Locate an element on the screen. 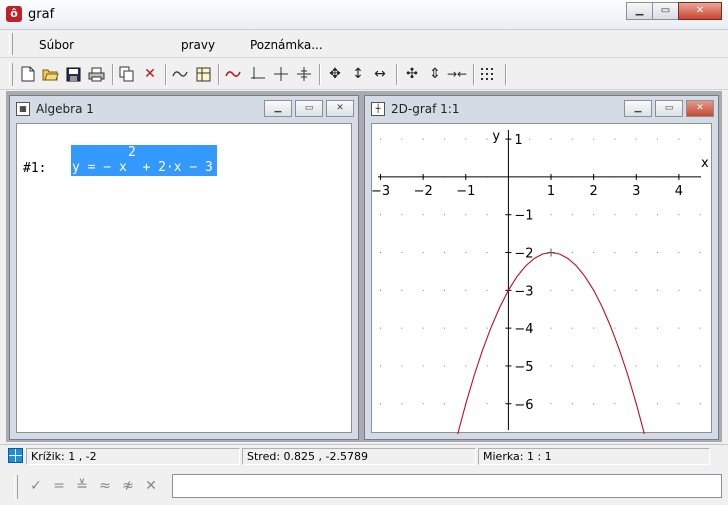 Image resolution: width=728 pixels, height=505 pixels. algebra-window-titlebar: ▦ Algebra 1 ▁ ▭ ✕ is located at coordinates (184, 108).